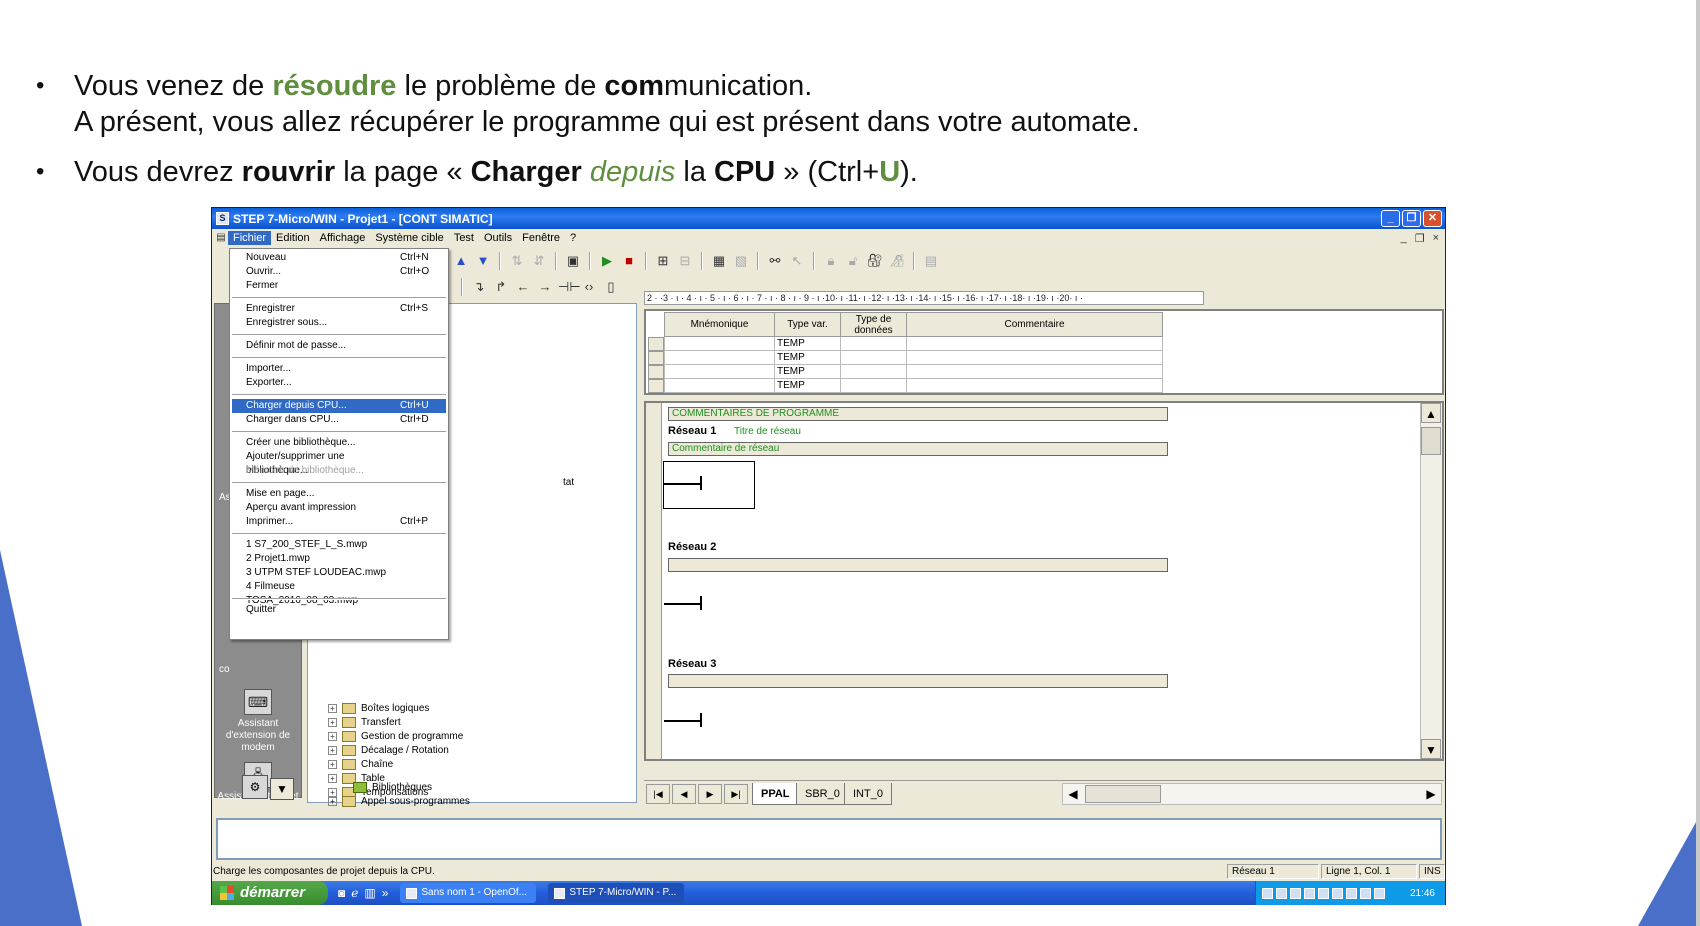  I want to click on tray-chevron-icon, so click(1267, 893).